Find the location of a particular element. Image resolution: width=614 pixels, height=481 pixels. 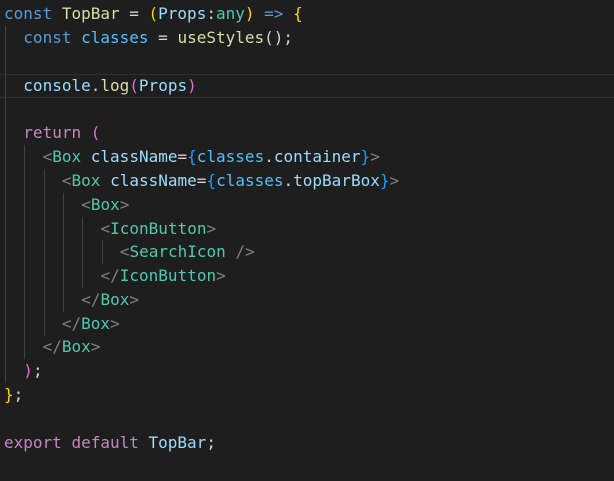

code-token: Props is located at coordinates (182, 13).